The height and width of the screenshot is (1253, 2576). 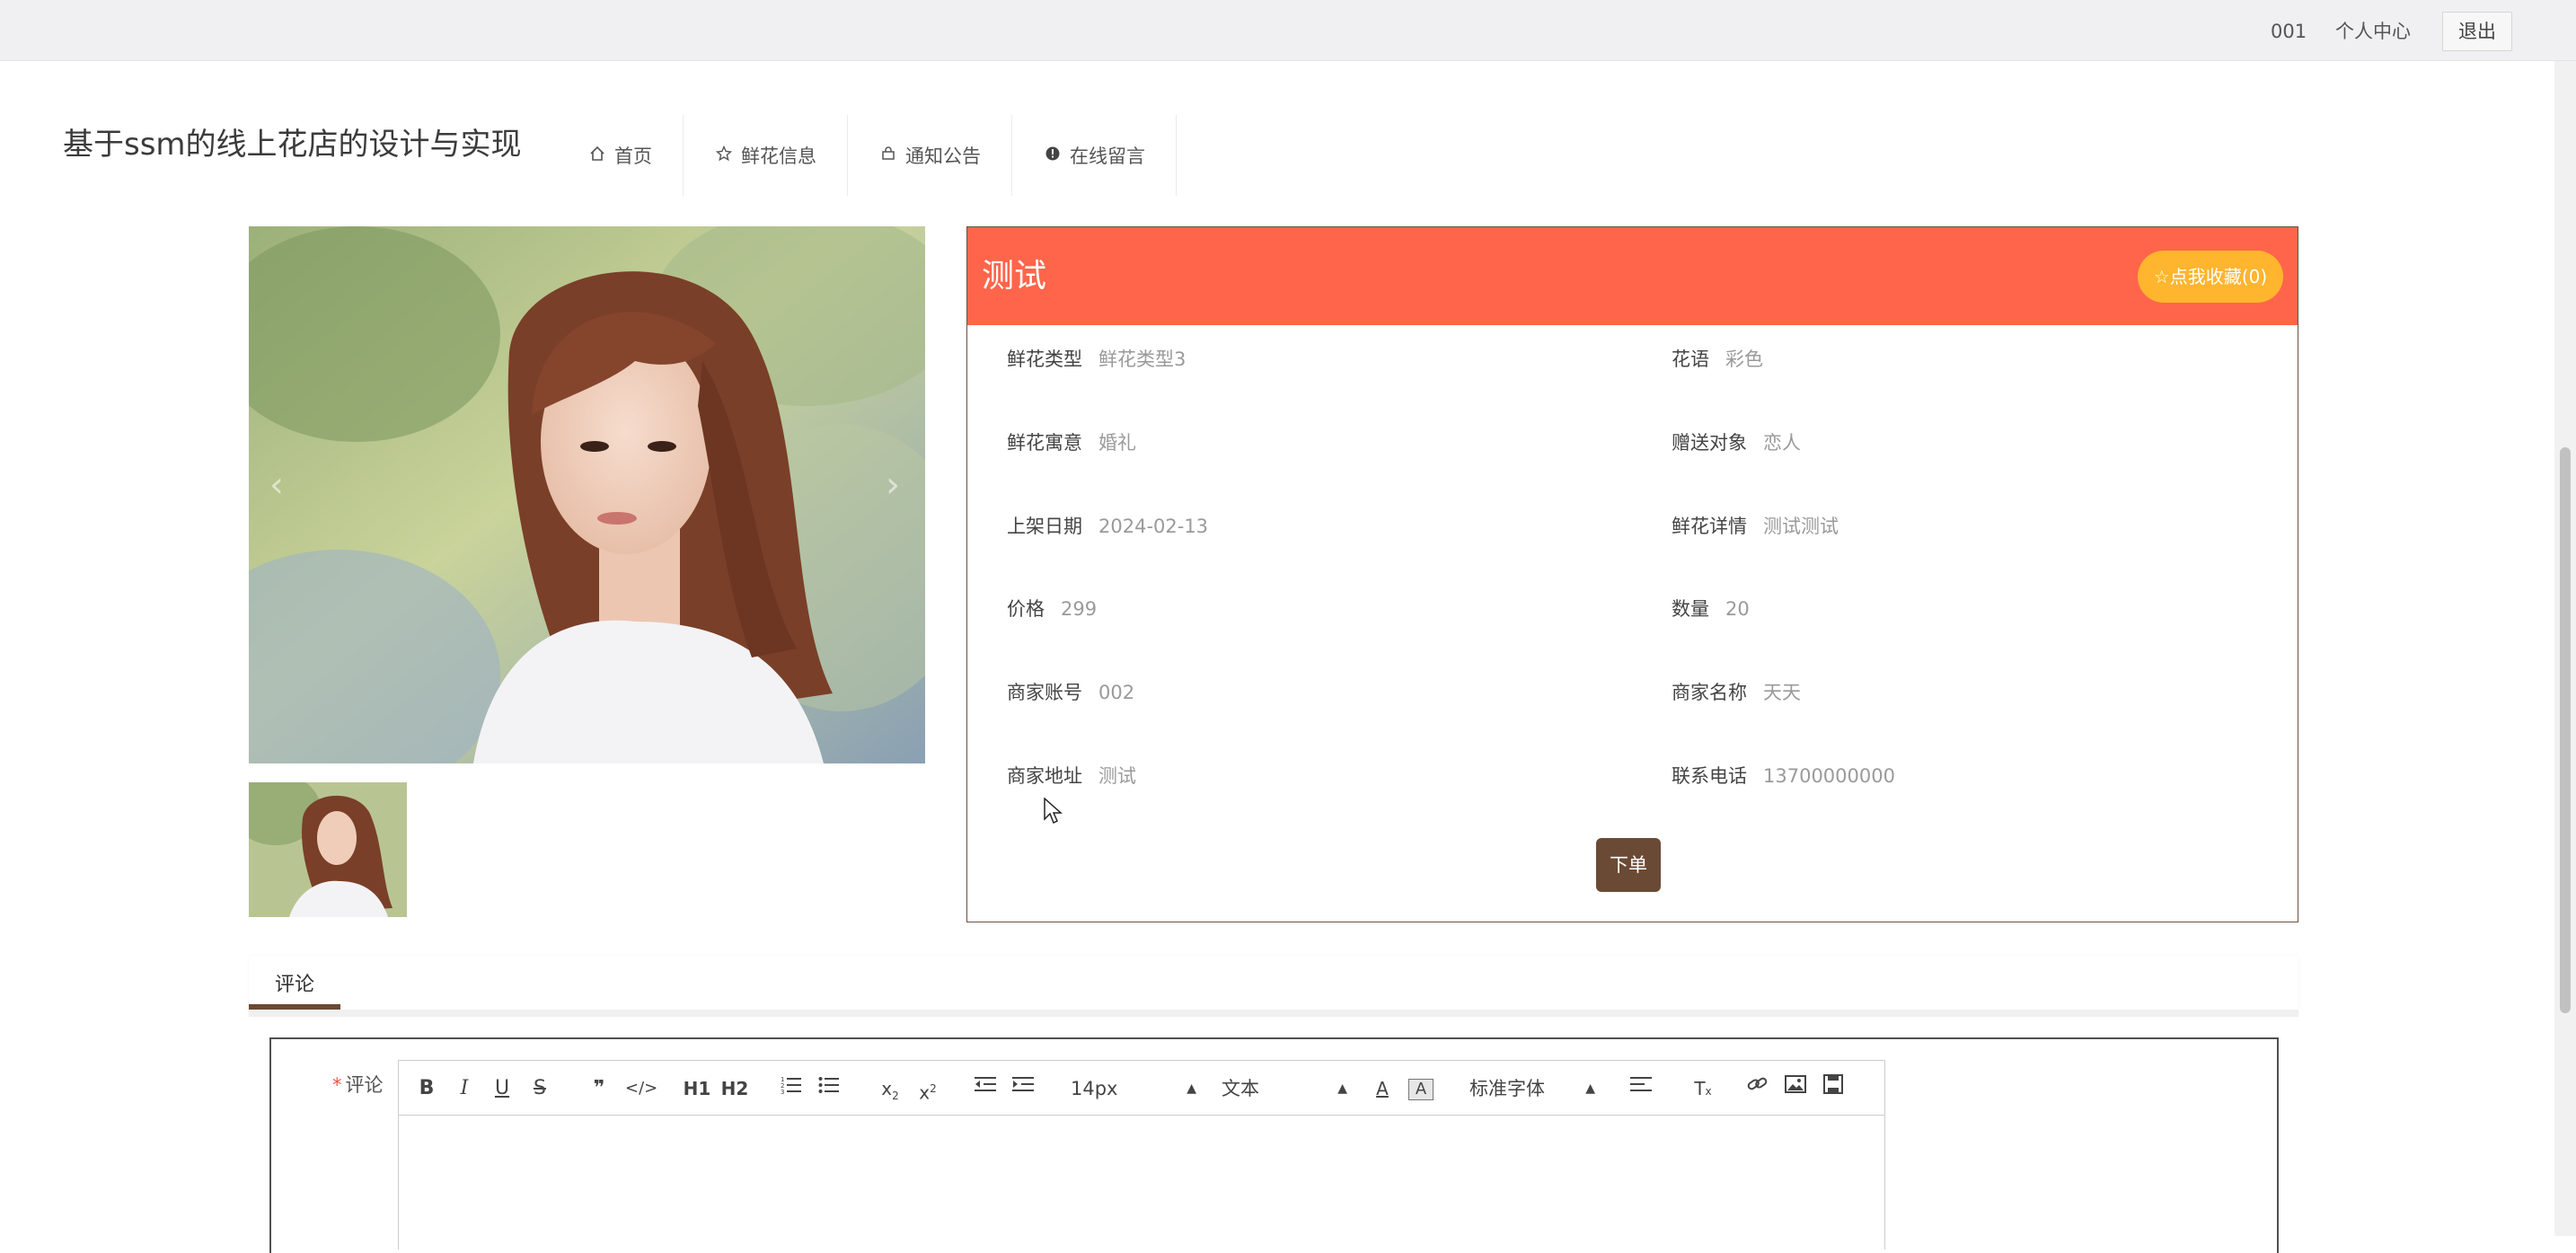 What do you see at coordinates (1273, 986) in the screenshot?
I see `tabs-bar: 评论` at bounding box center [1273, 986].